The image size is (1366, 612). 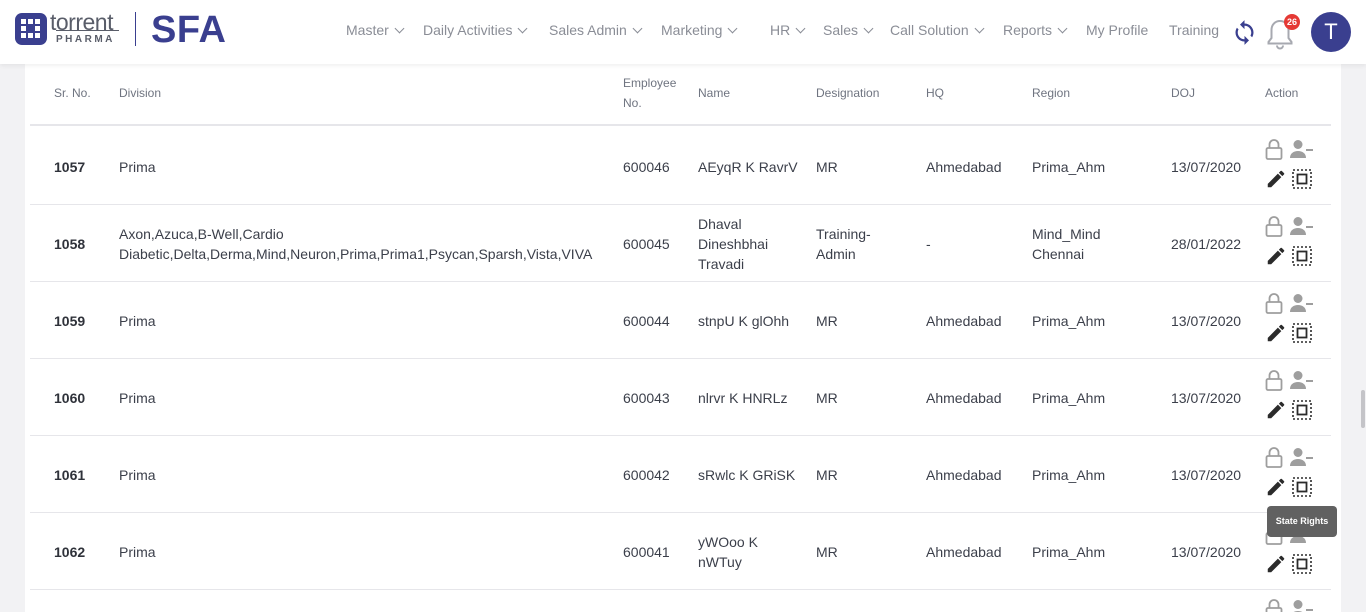 I want to click on cell-doj: 28/01/2022, so click(x=1206, y=244).